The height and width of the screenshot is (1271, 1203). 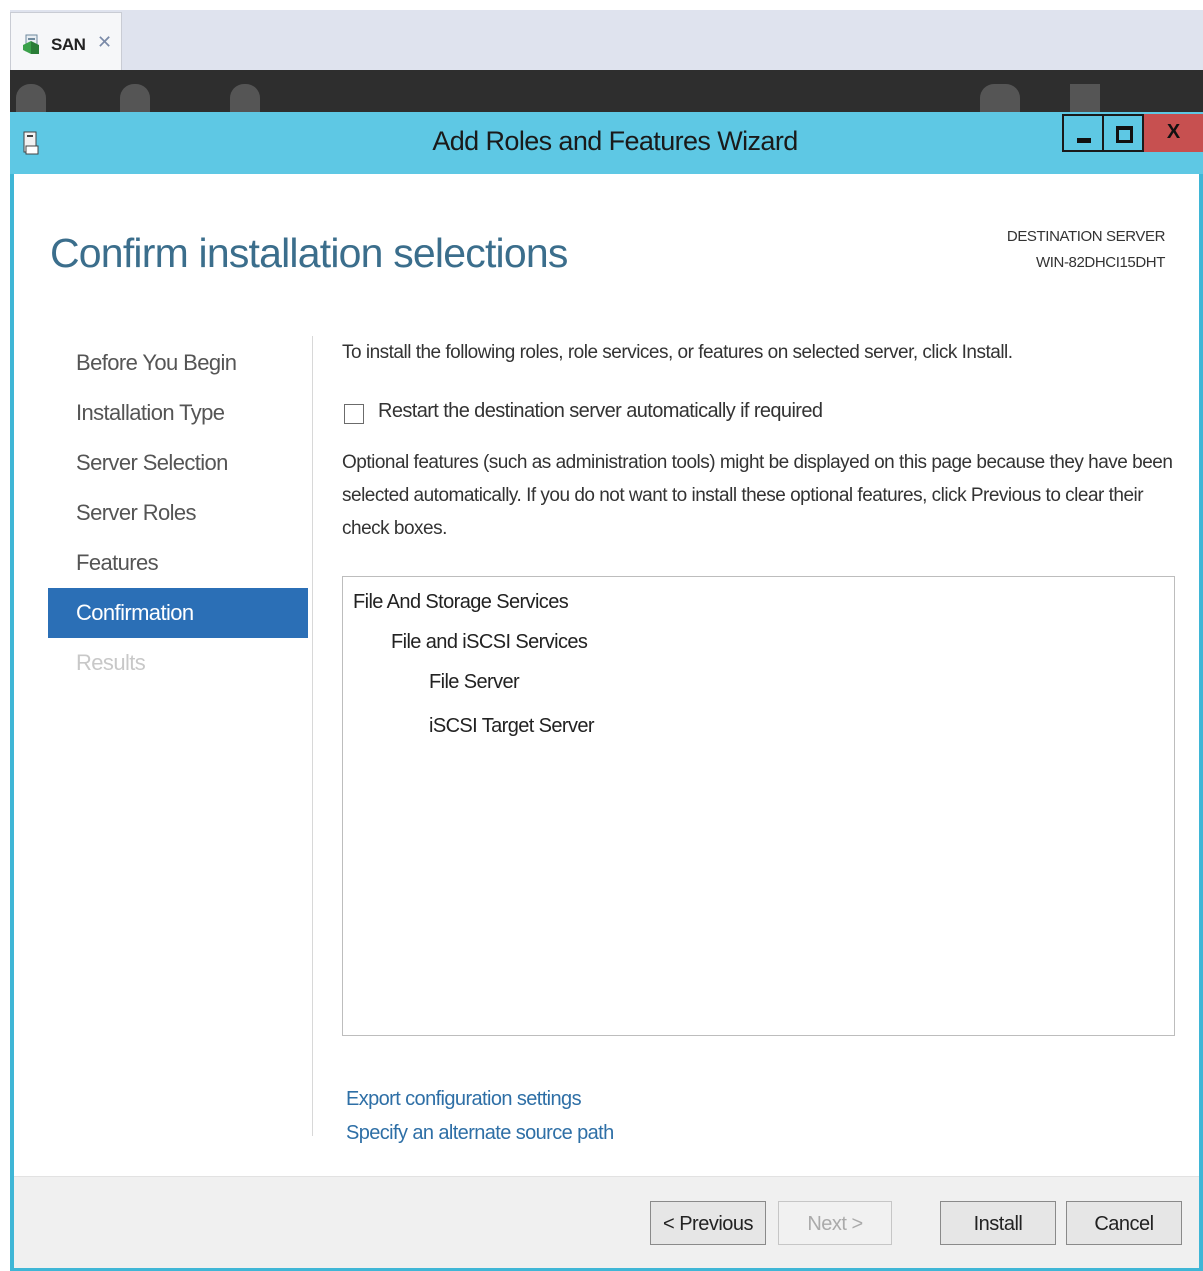 I want to click on next-button: Next >, so click(x=835, y=1223).